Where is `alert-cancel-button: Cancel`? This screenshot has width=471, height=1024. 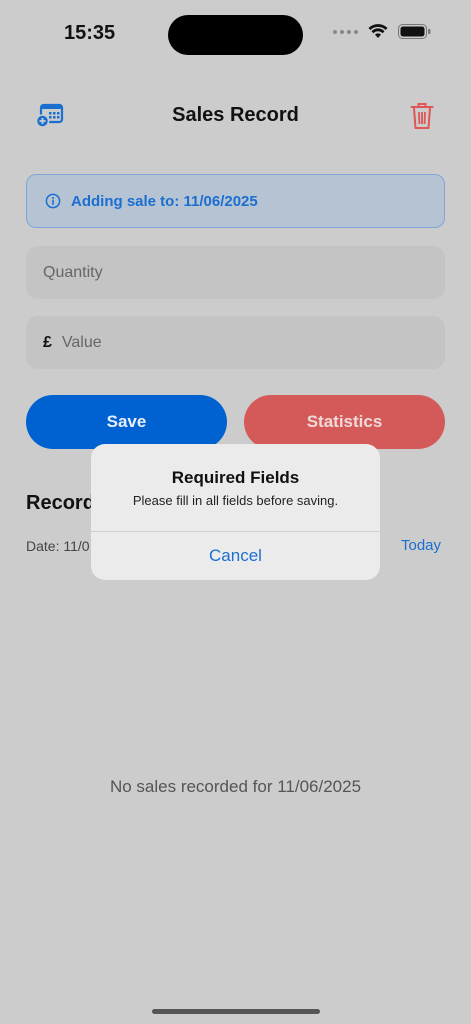 alert-cancel-button: Cancel is located at coordinates (235, 556).